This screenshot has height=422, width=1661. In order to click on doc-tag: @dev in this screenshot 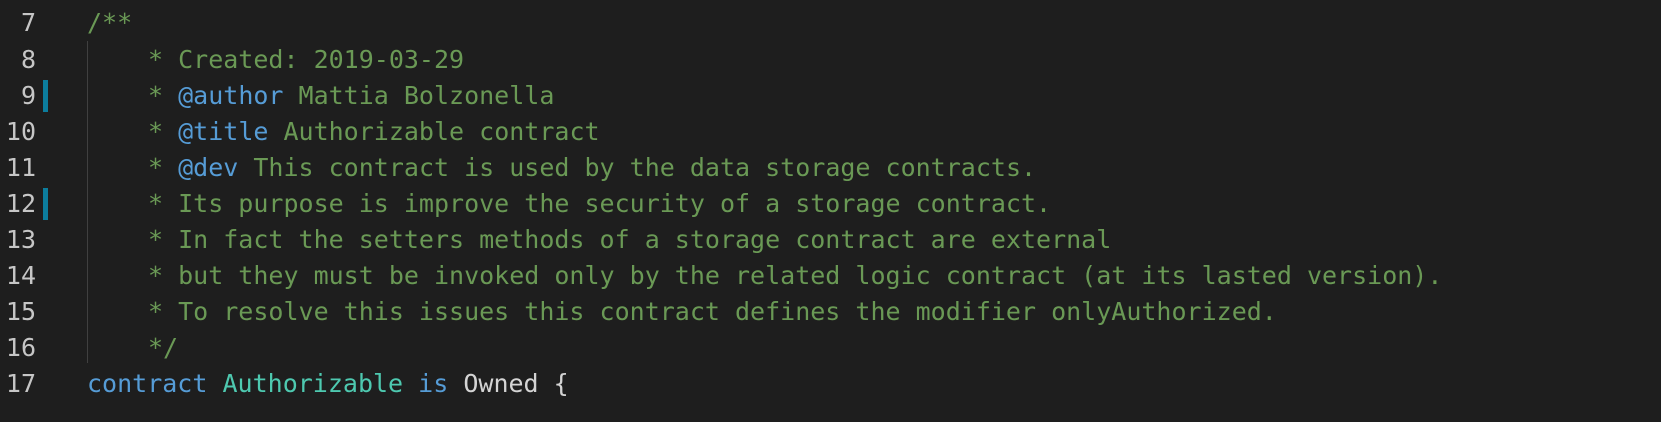, I will do `click(208, 167)`.